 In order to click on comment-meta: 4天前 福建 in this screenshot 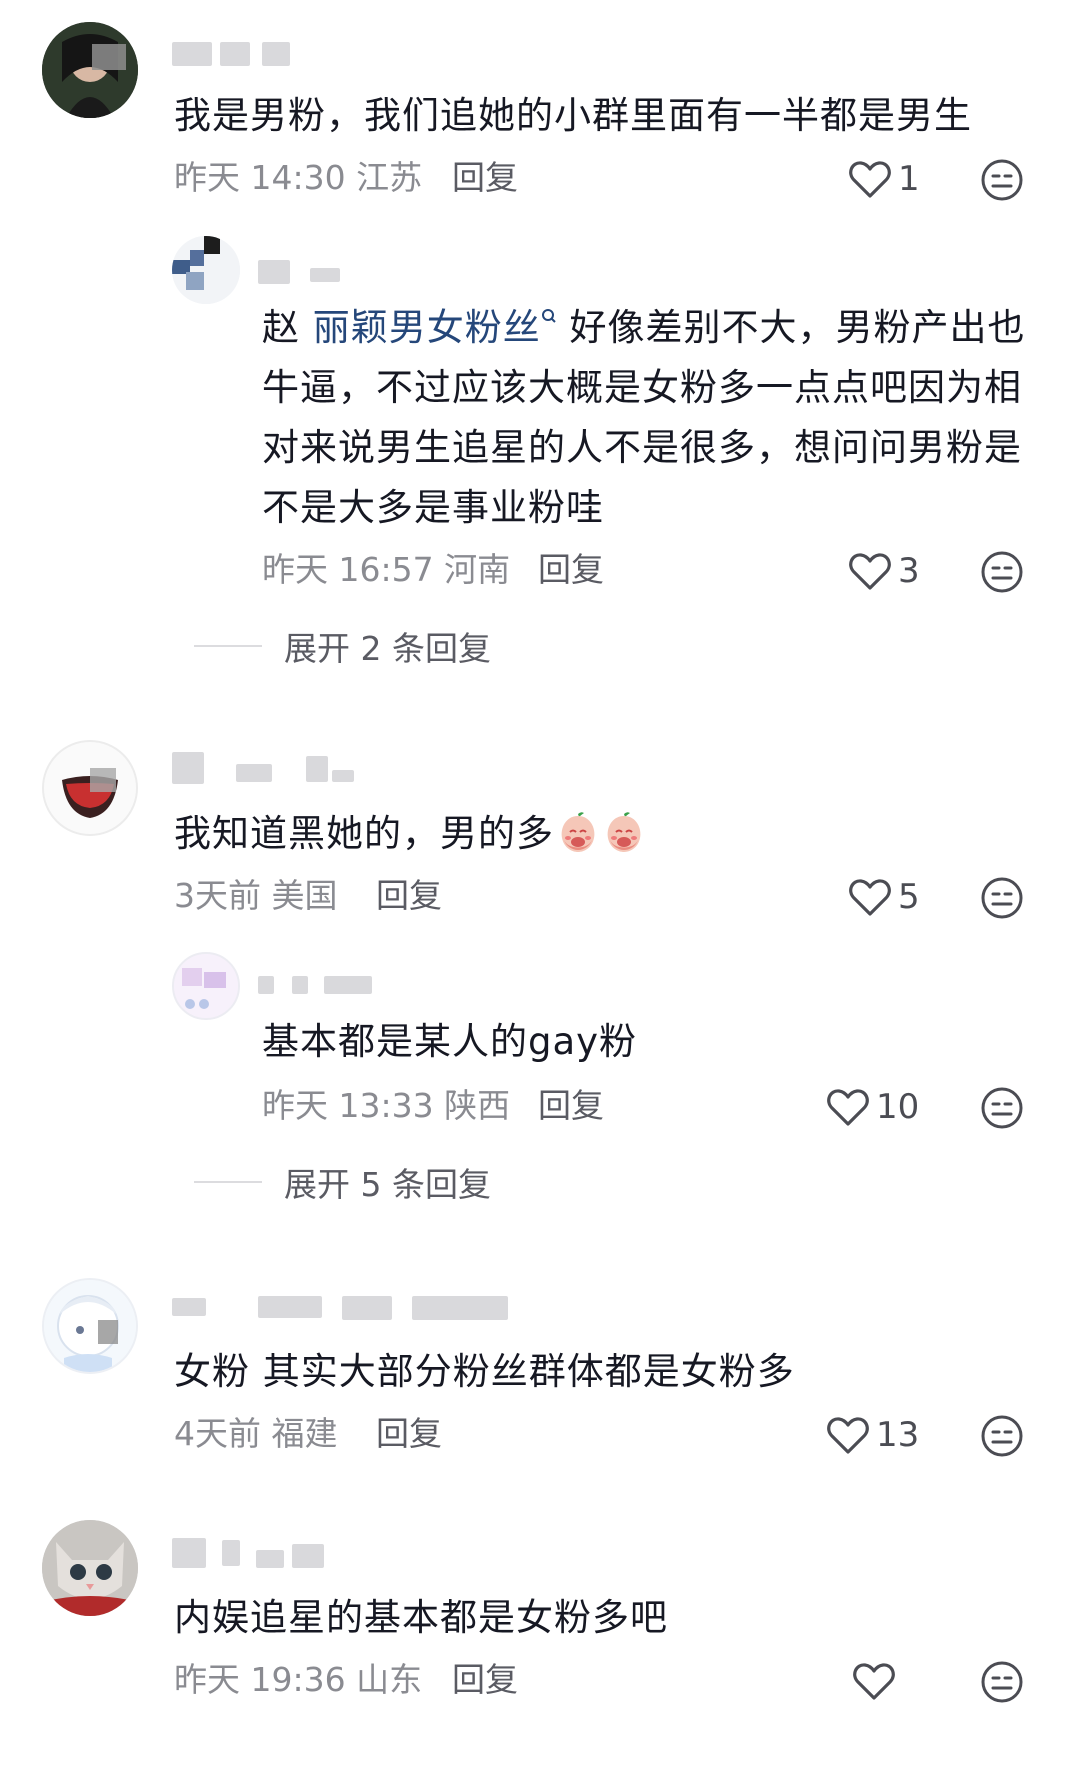, I will do `click(256, 1434)`.